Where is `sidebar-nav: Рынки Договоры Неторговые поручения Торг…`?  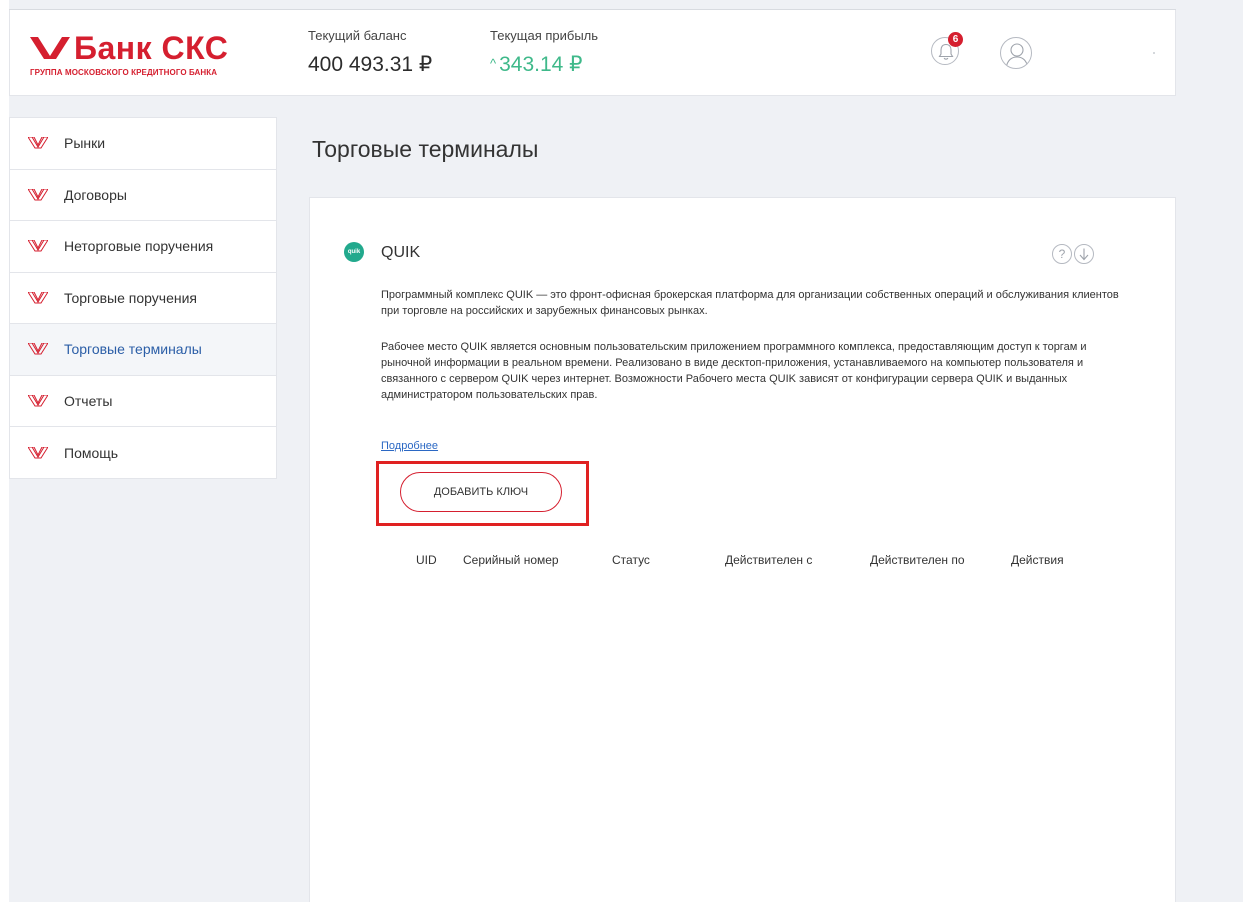 sidebar-nav: Рынки Договоры Неторговые поручения Торг… is located at coordinates (143, 298).